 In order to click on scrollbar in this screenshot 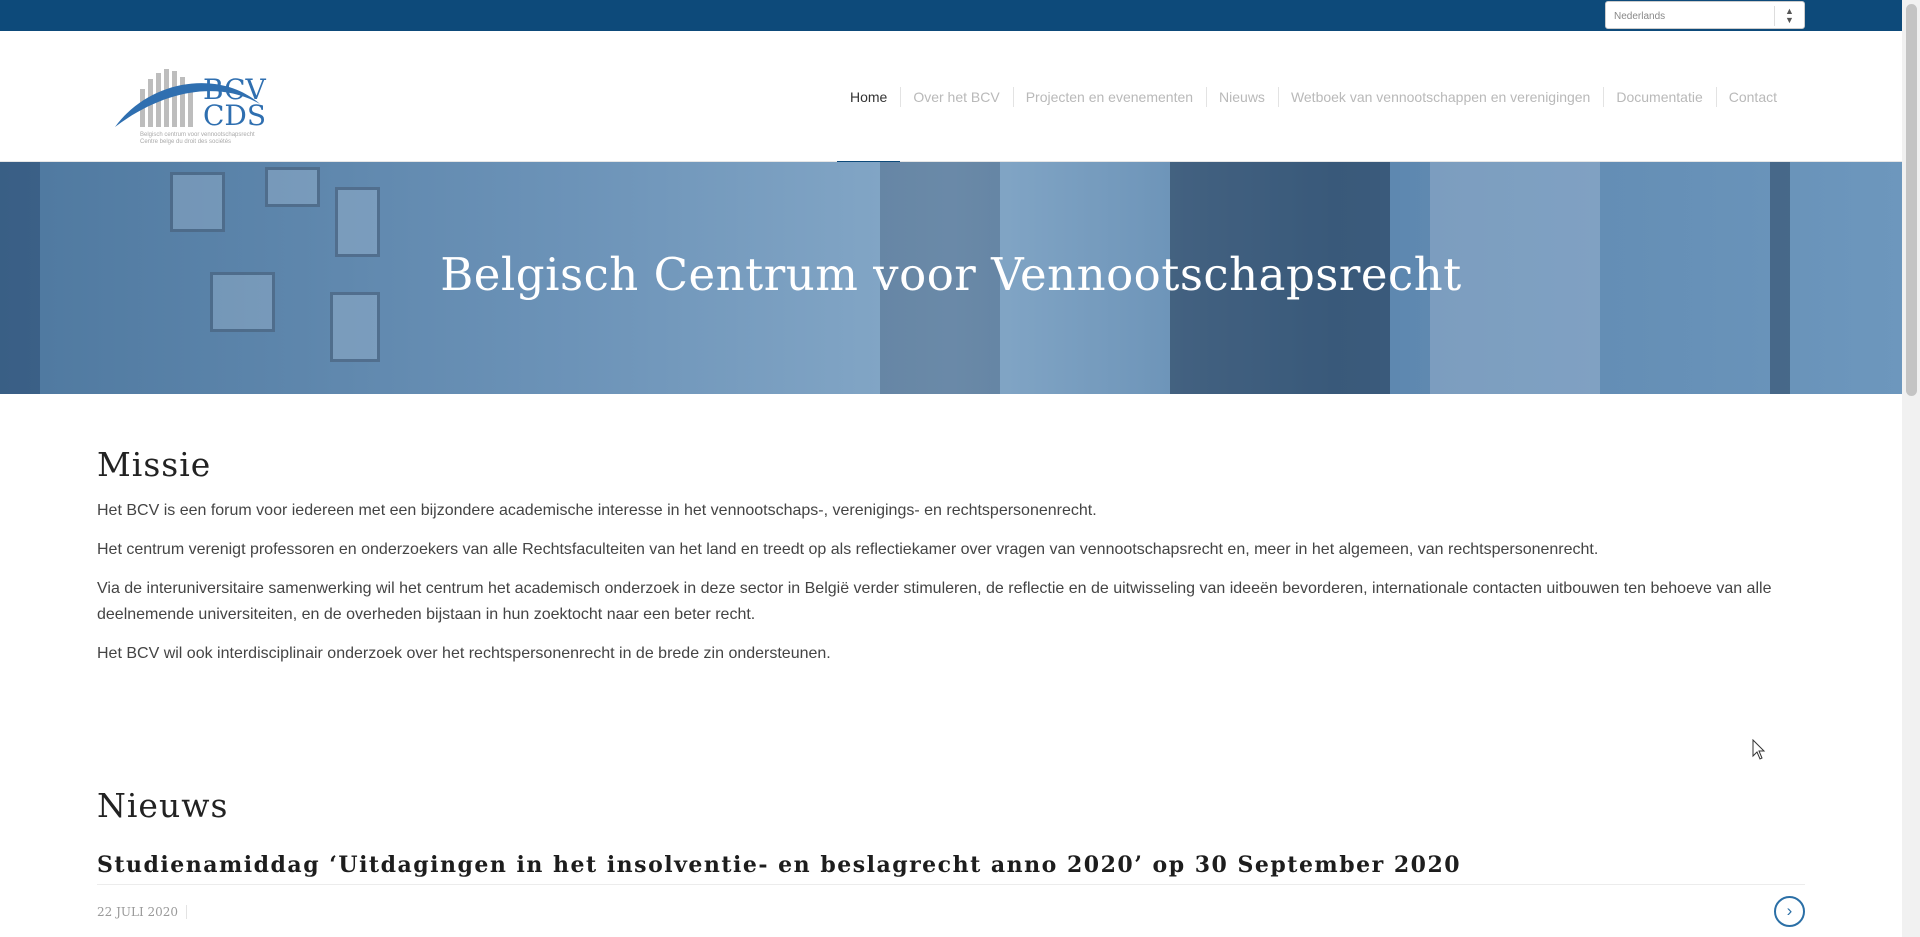, I will do `click(1911, 468)`.